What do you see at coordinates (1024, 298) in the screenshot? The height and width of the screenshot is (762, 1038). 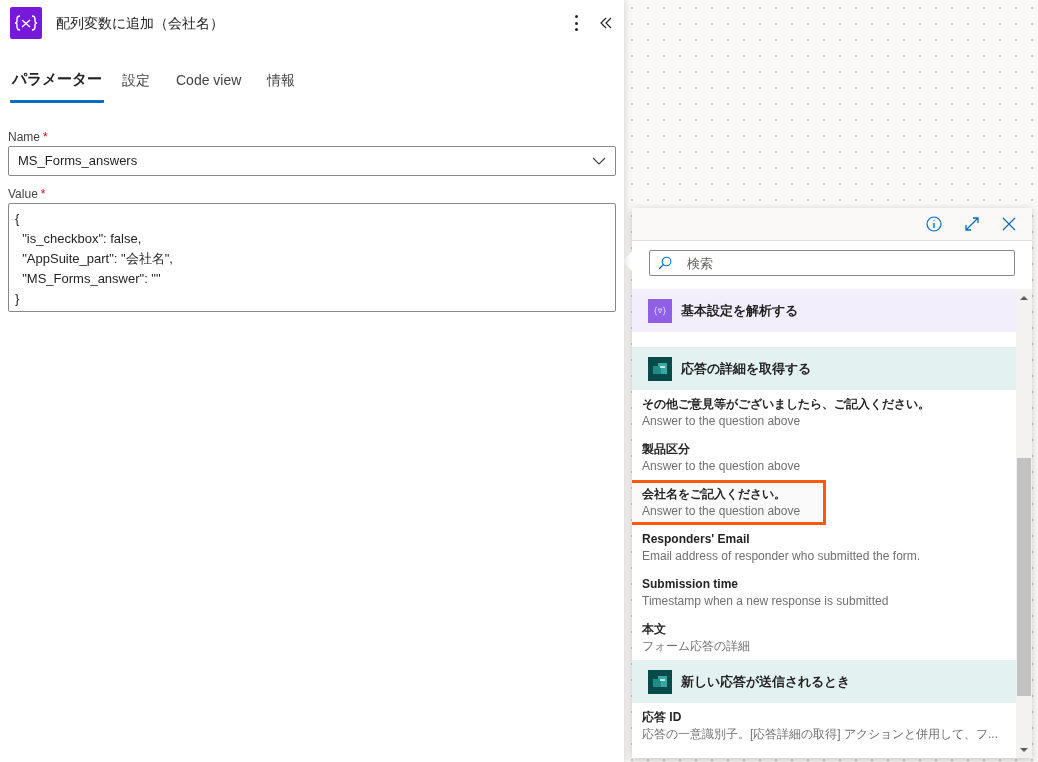 I see `scroll-up-icon` at bounding box center [1024, 298].